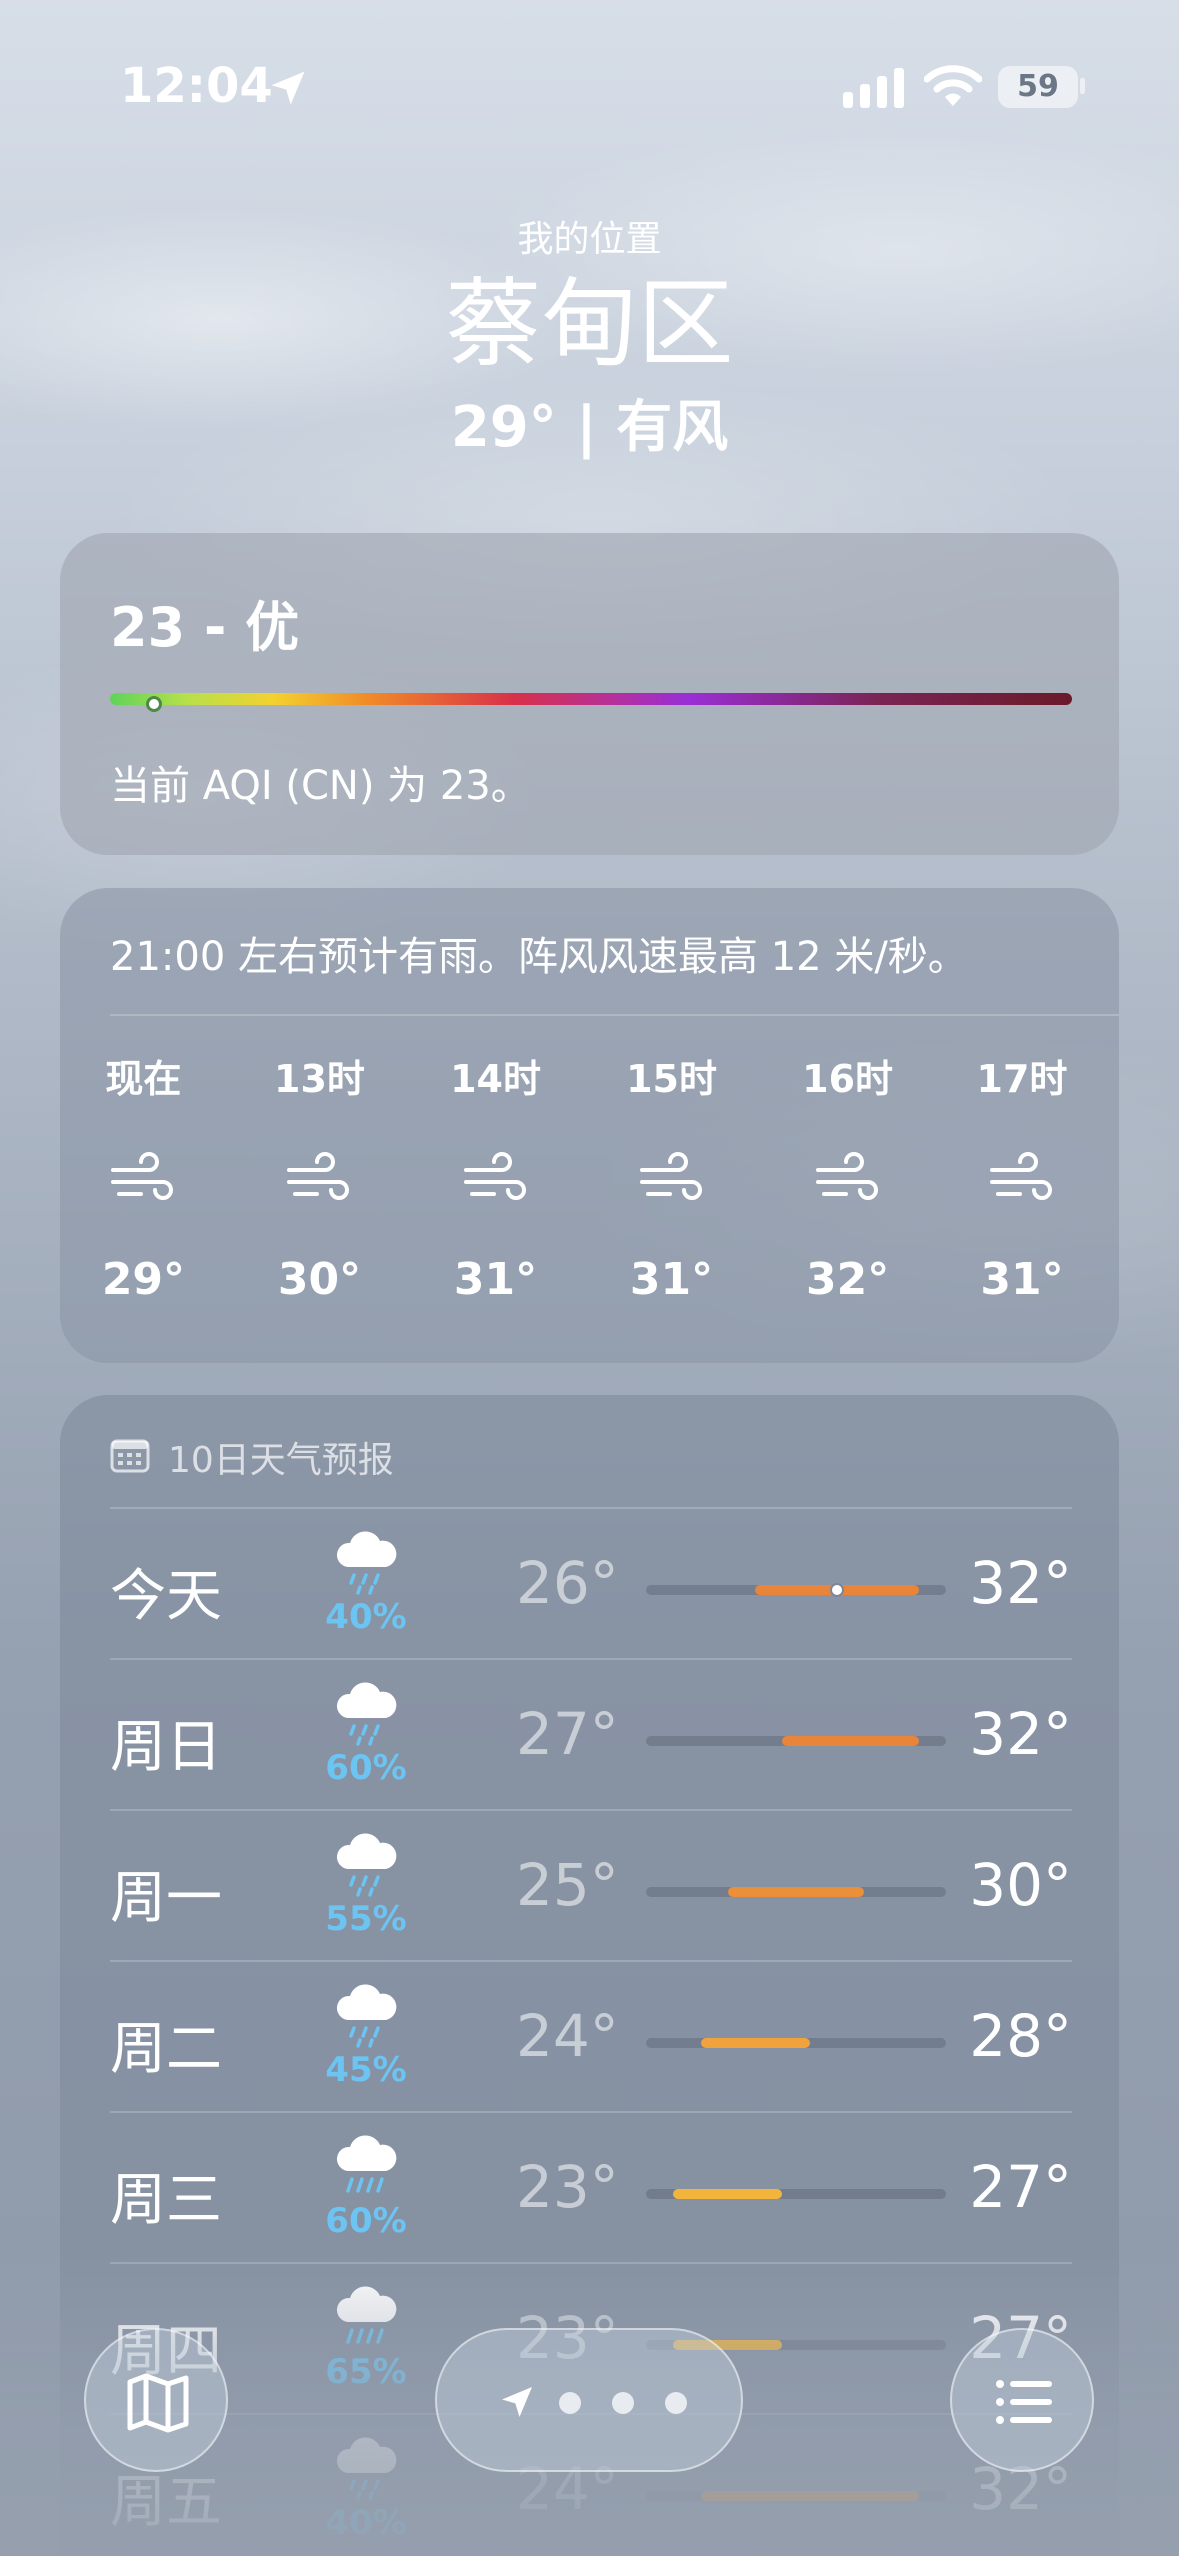 Image resolution: width=1179 pixels, height=2556 pixels. I want to click on high-temp: 28°, so click(1020, 2036).